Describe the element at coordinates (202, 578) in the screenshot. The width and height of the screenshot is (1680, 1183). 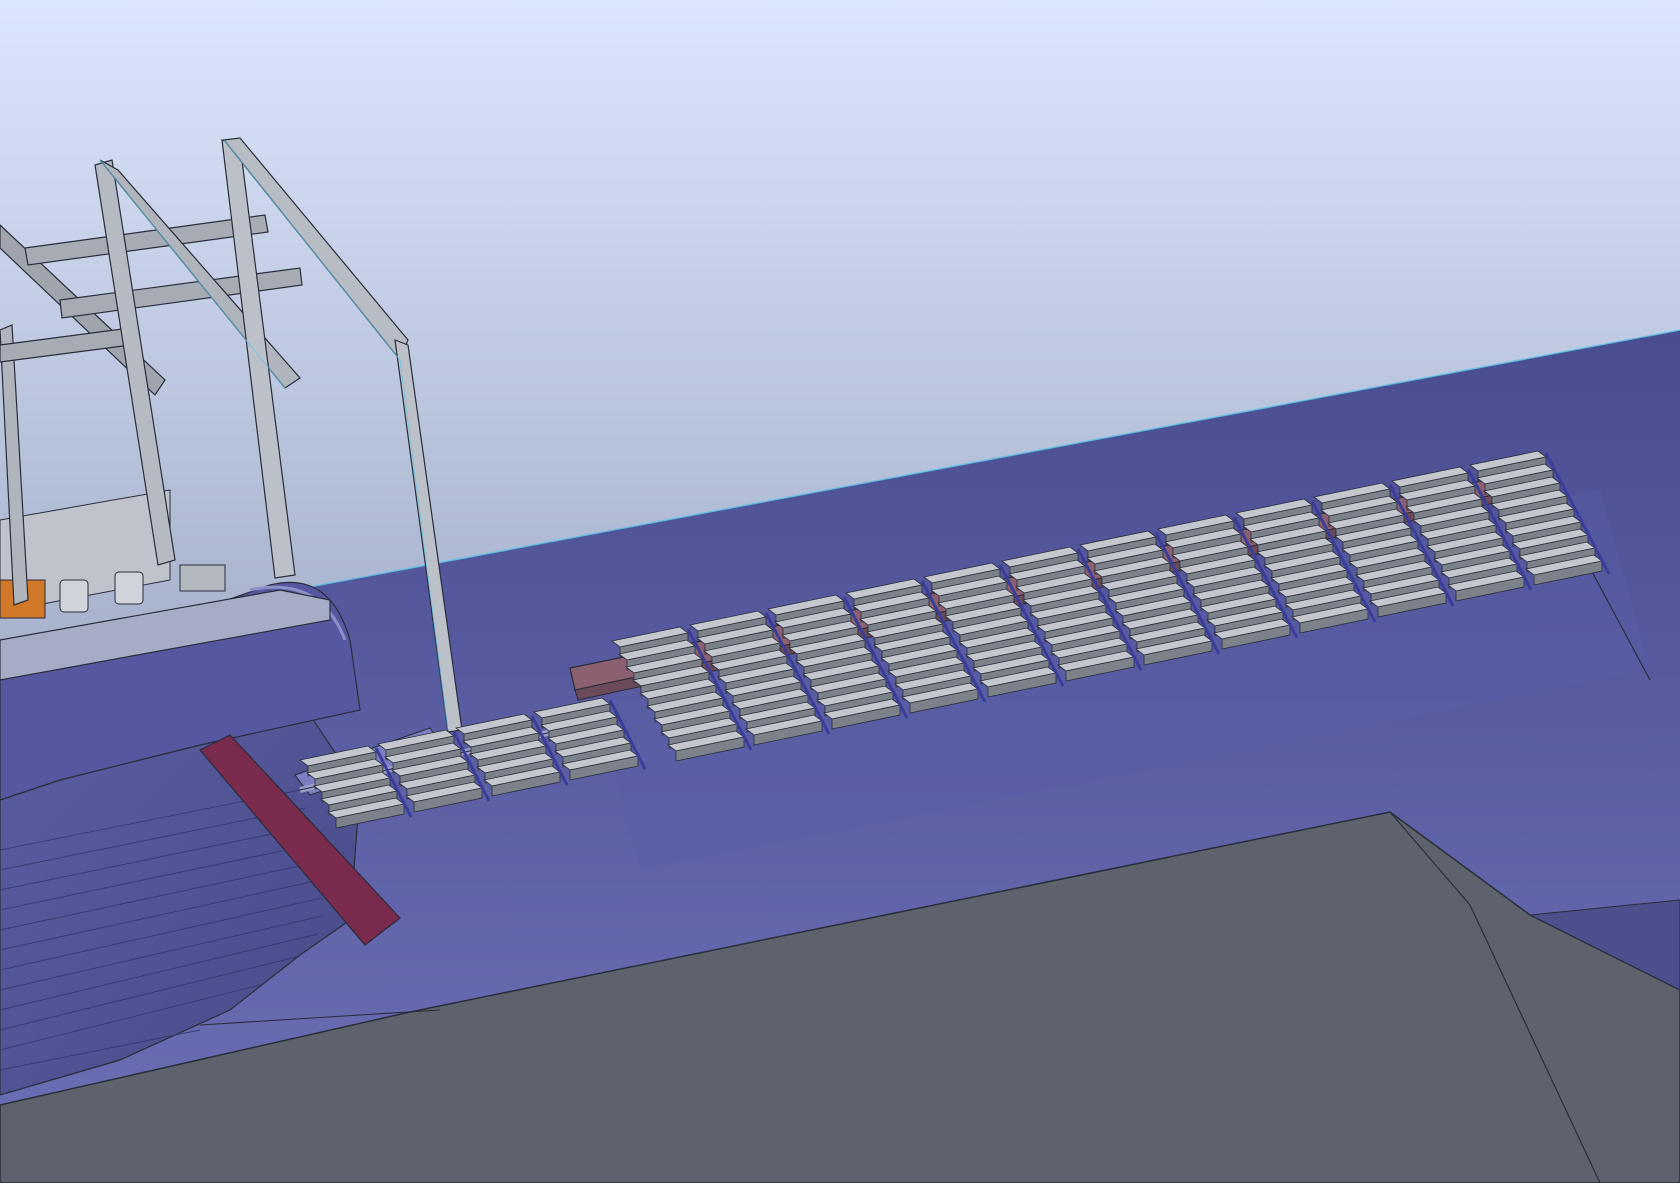
I see `deck-housing-box` at that location.